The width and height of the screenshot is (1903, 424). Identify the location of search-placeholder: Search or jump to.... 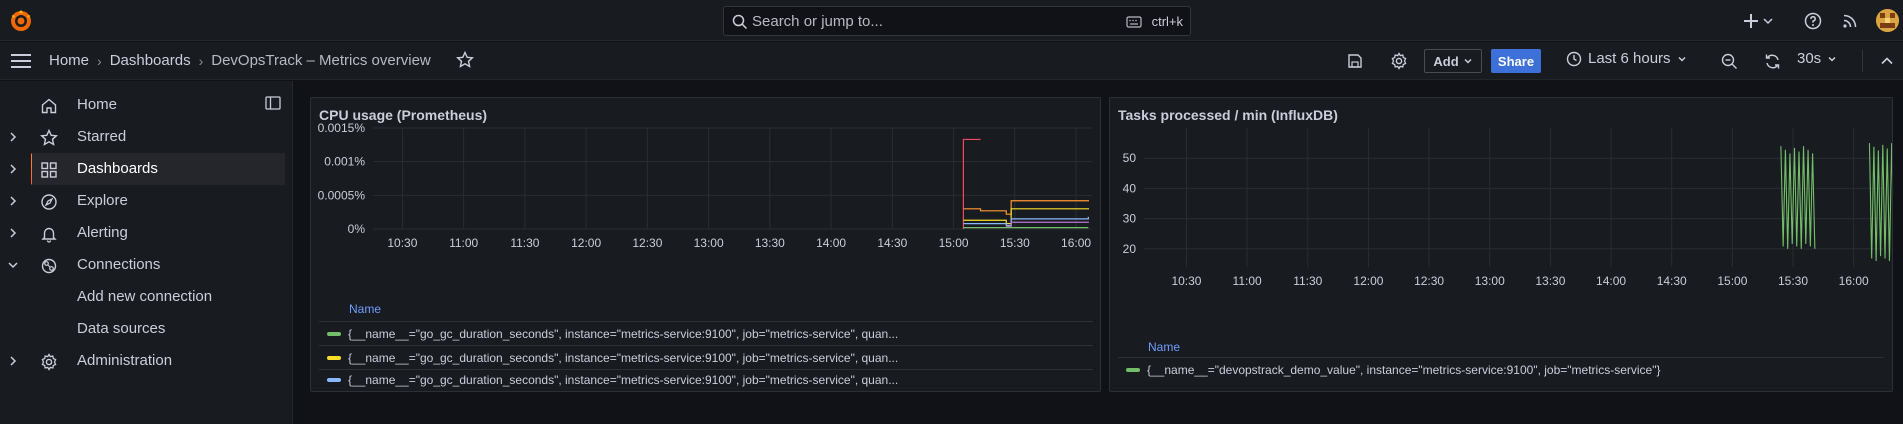
(817, 21).